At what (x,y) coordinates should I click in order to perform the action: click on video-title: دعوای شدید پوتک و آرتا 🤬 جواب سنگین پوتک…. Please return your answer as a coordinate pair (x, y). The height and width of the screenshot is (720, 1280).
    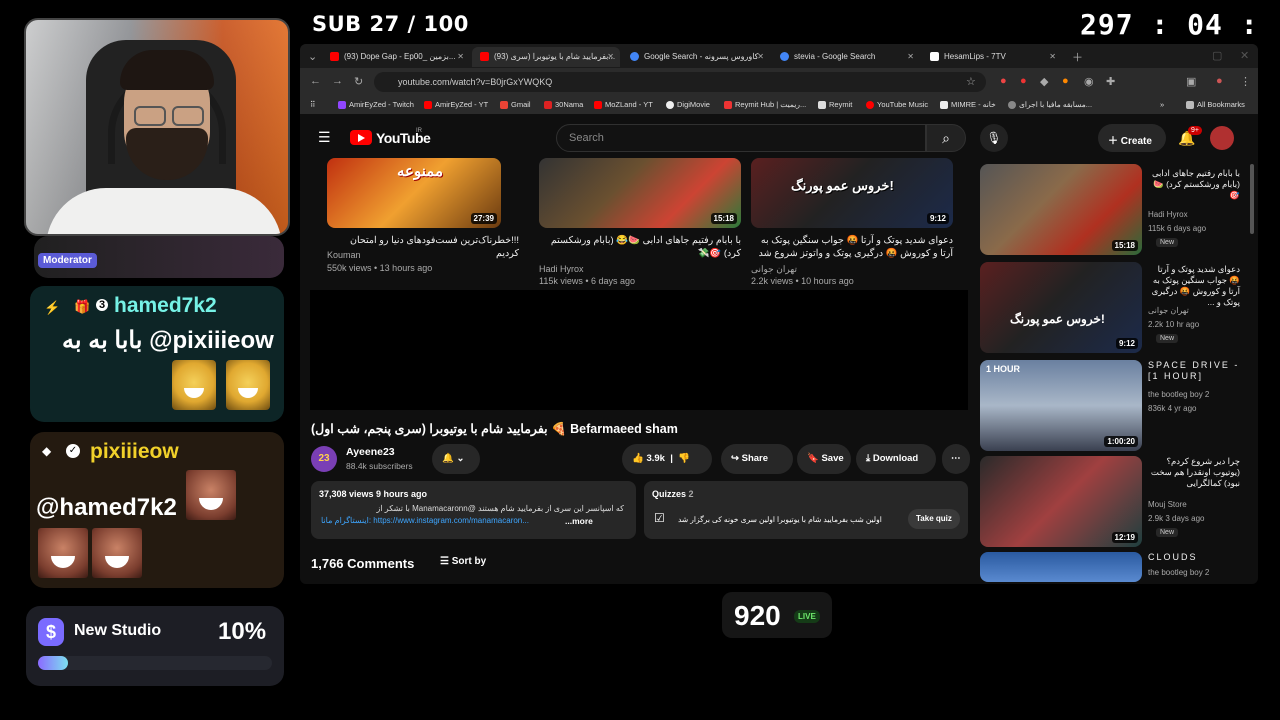
    Looking at the image, I should click on (852, 247).